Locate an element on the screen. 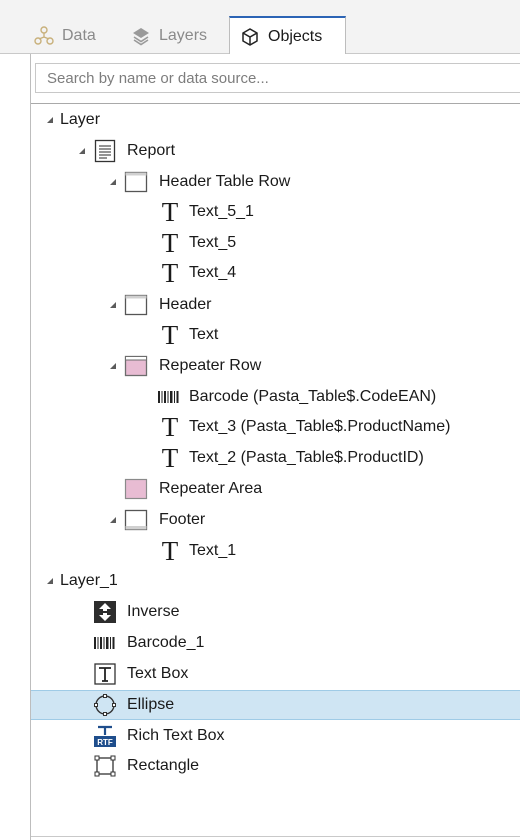 The height and width of the screenshot is (840, 520). tree-item-label: Text_3 (Pasta_Table$.ProductName) is located at coordinates (320, 426).